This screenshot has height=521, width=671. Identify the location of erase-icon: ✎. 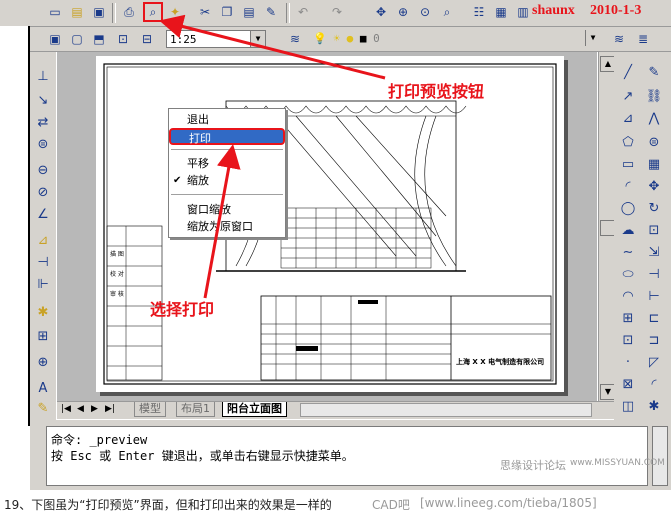
(654, 72).